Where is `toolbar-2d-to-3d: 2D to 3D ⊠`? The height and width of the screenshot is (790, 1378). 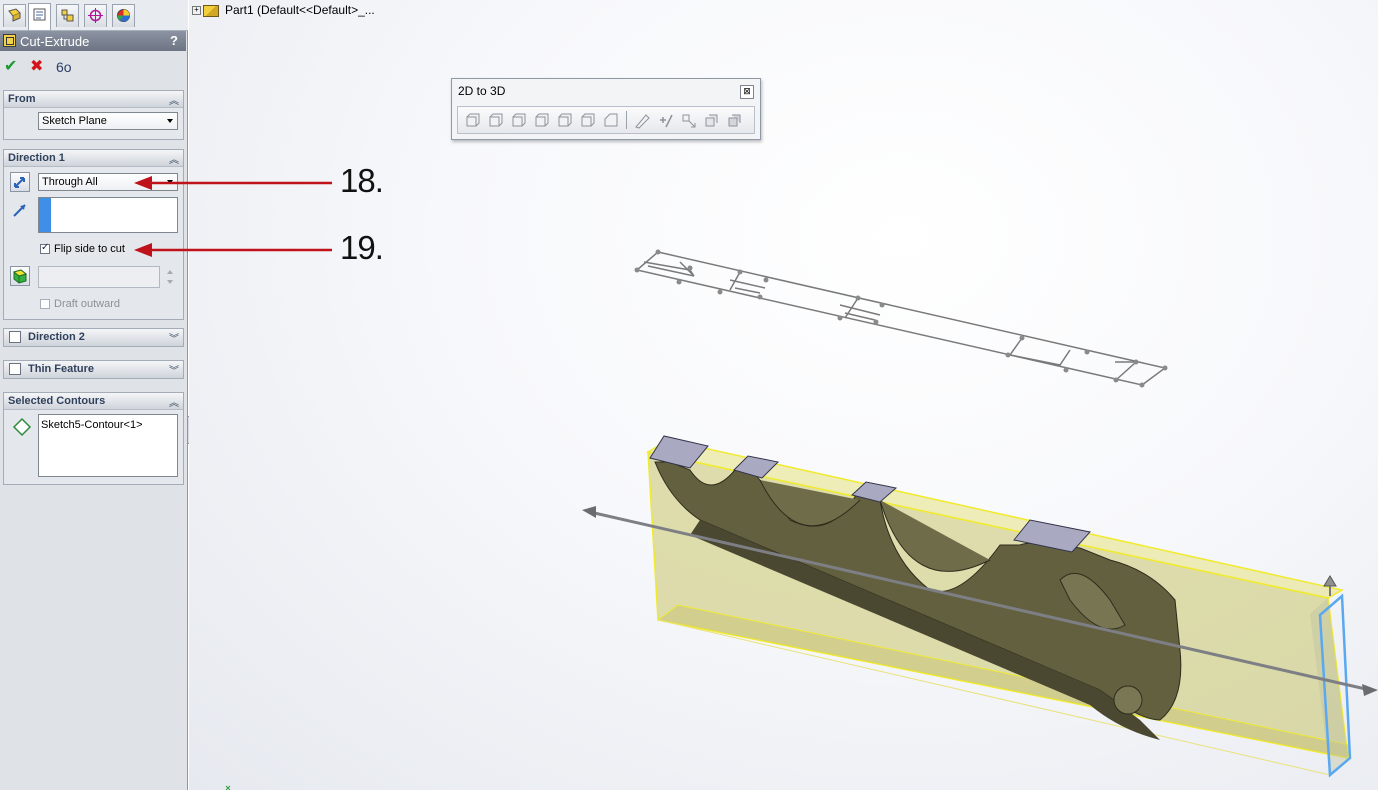
toolbar-2d-to-3d: 2D to 3D ⊠ is located at coordinates (606, 109).